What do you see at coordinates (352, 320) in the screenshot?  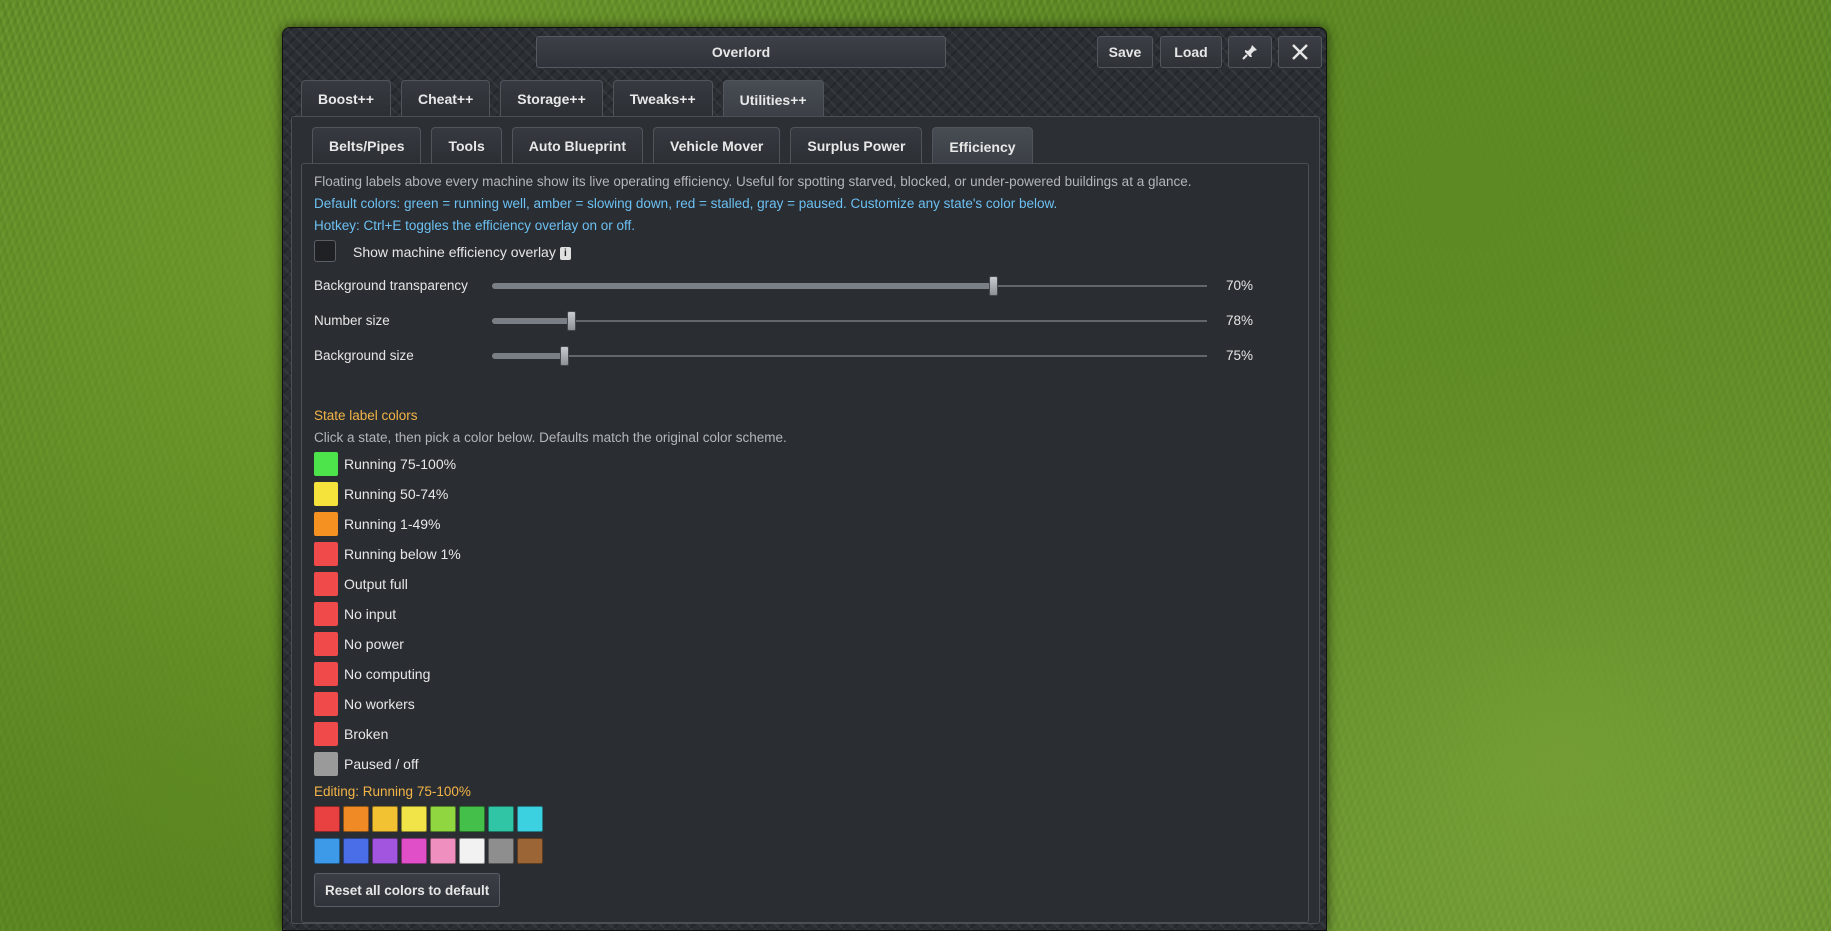 I see `slider-label: Number size` at bounding box center [352, 320].